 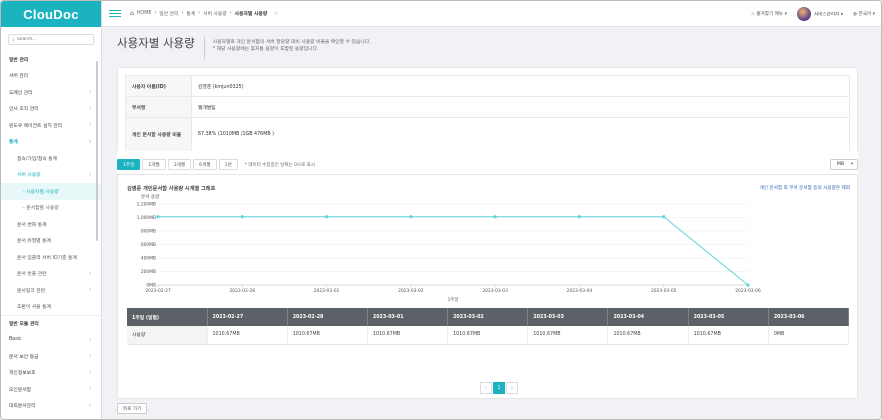 I want to click on home-icon: ⌂, so click(x=132, y=13).